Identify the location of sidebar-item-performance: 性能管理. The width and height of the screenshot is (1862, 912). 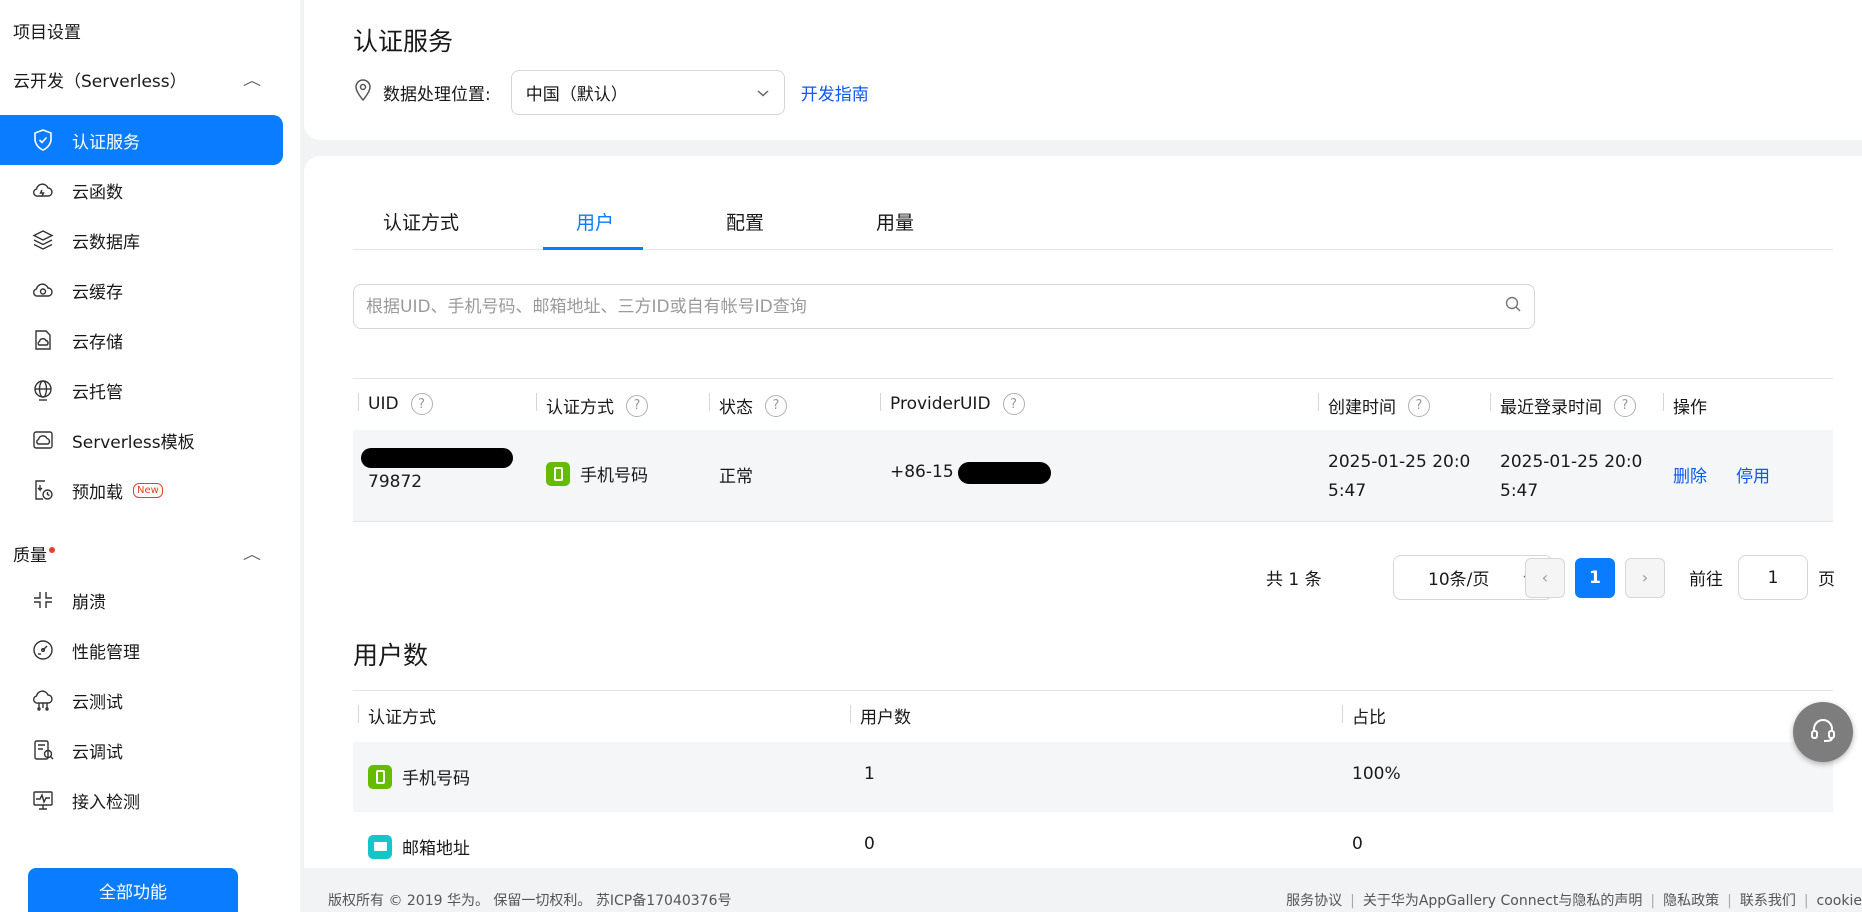
(141, 650).